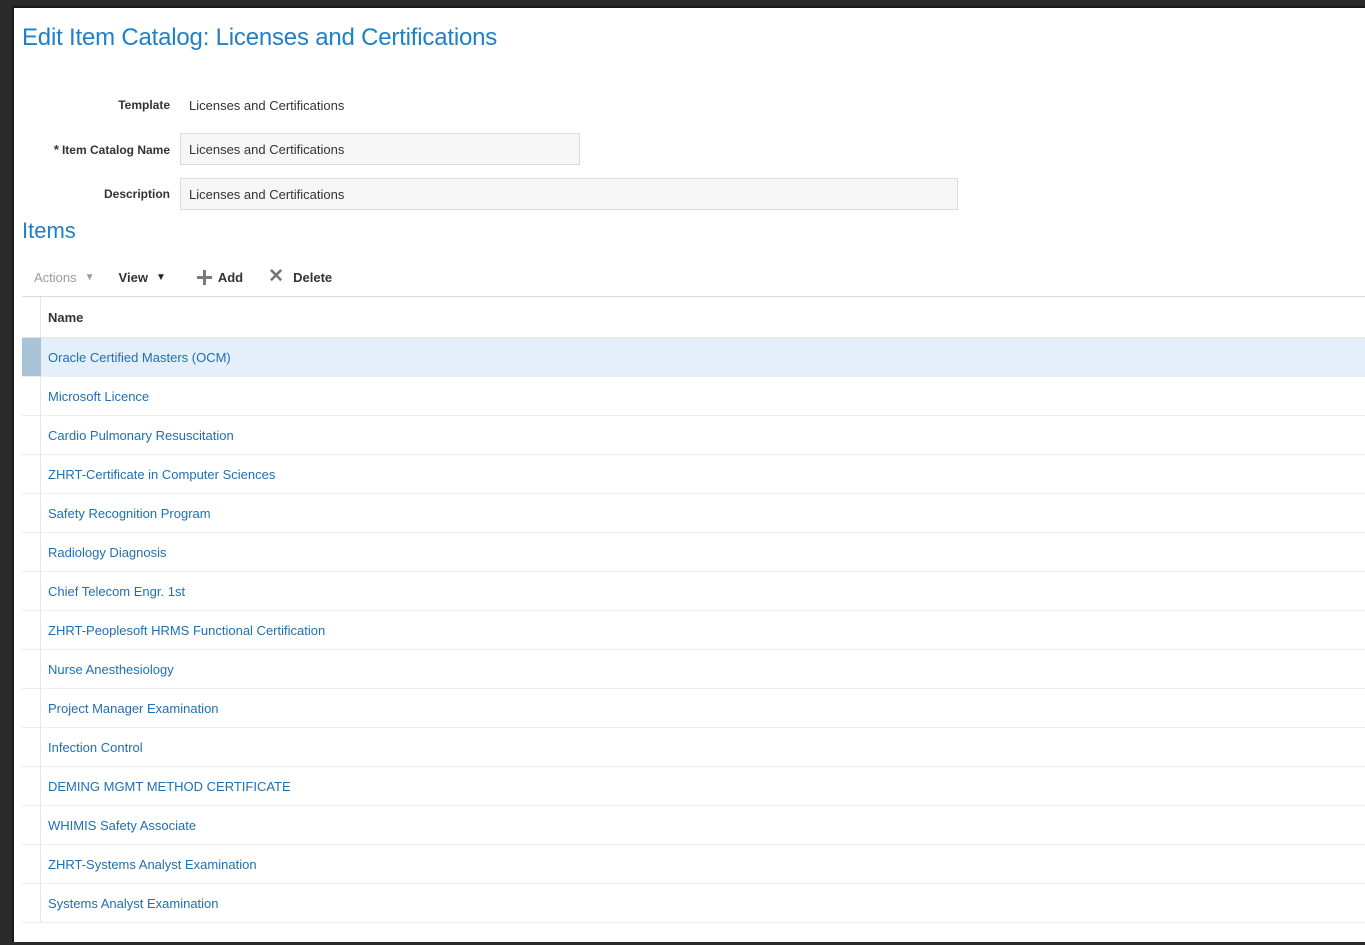  I want to click on actions-label: Actions, so click(55, 277).